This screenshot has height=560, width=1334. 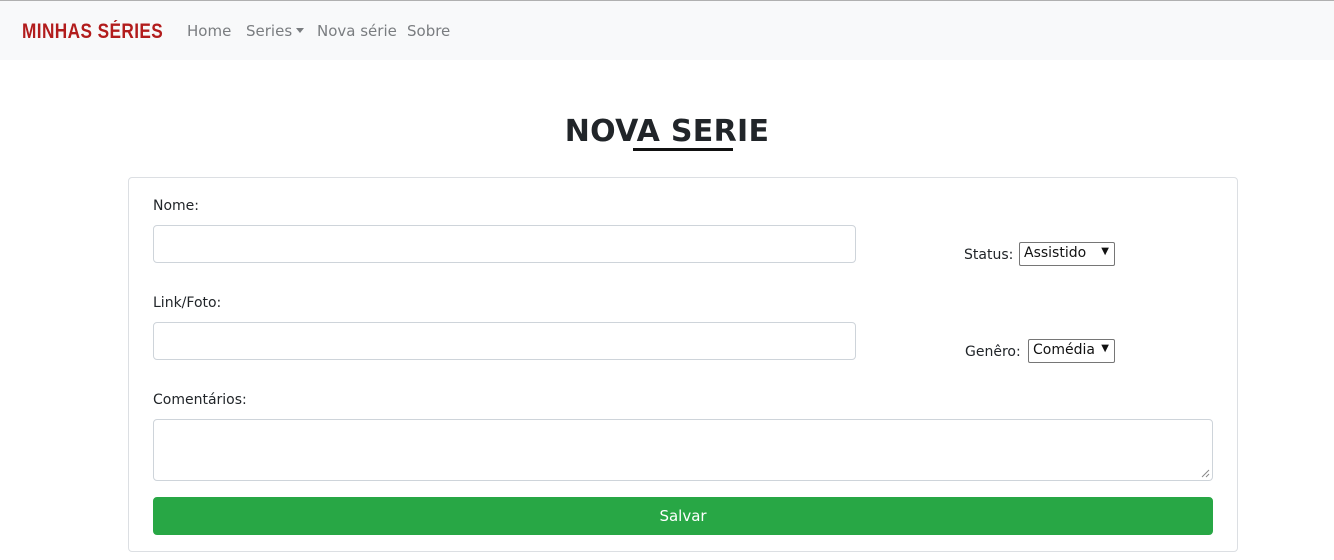 I want to click on resize-grip-icon, so click(x=1205, y=473).